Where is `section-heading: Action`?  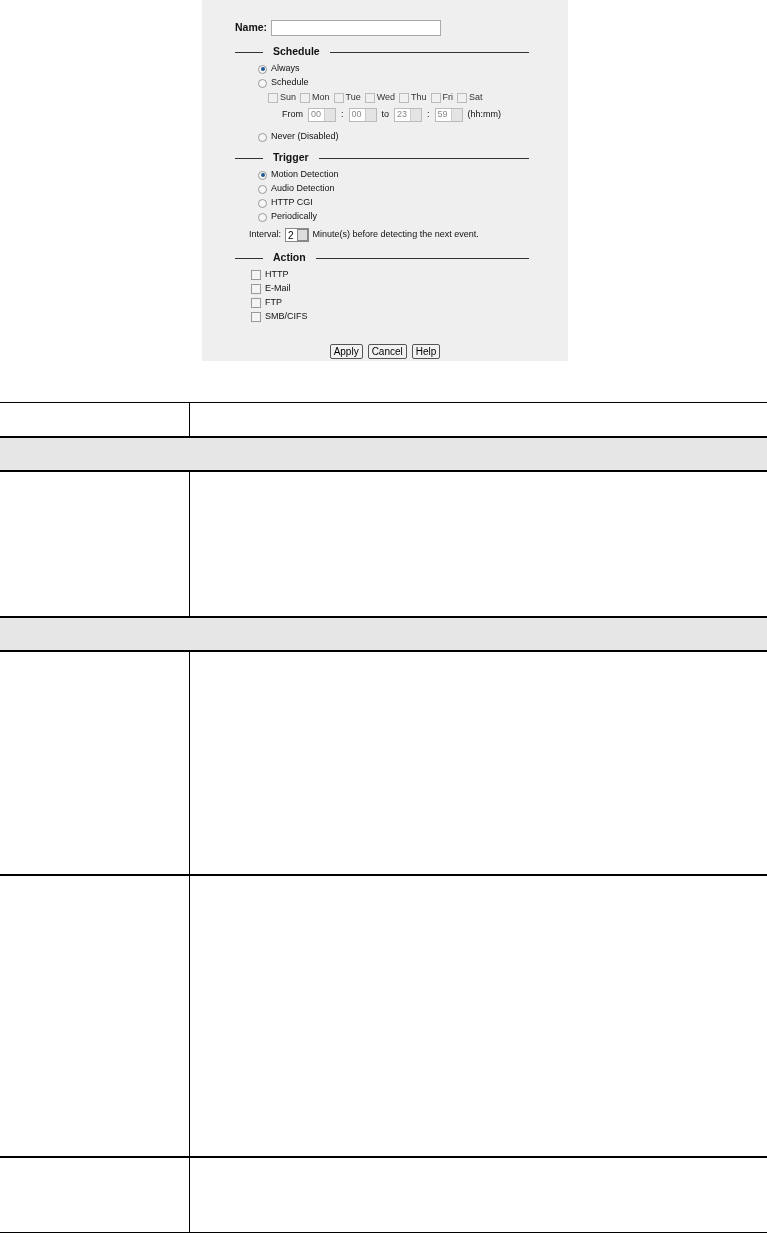
section-heading: Action is located at coordinates (289, 258).